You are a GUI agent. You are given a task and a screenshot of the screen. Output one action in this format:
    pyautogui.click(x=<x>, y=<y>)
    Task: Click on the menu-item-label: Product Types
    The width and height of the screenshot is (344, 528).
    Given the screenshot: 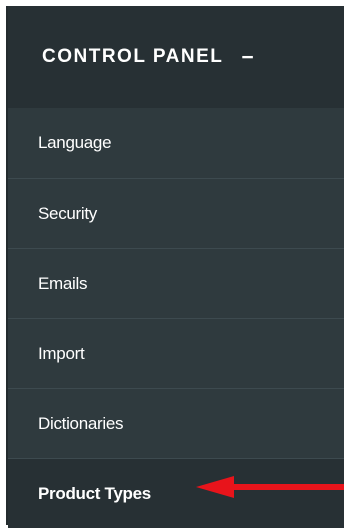 What is the action you would take?
    pyautogui.click(x=94, y=493)
    